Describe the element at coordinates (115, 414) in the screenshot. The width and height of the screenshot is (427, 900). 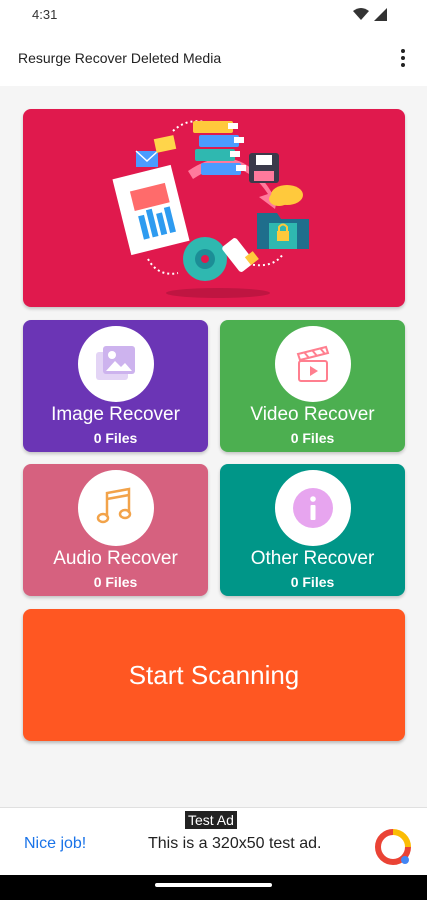
I see `tile-title: Image Recover` at that location.